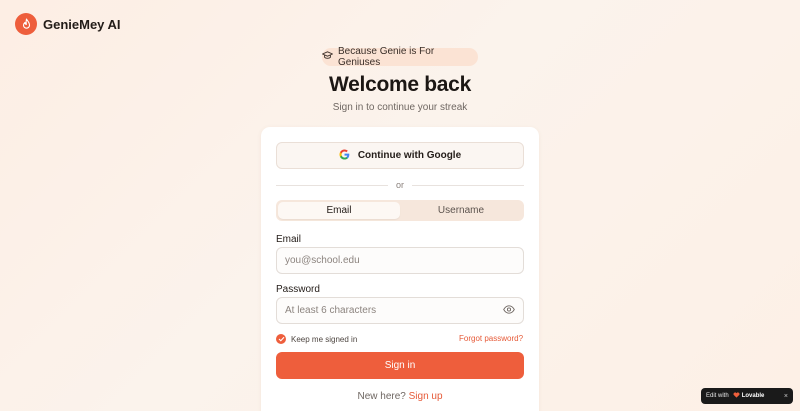 The image size is (800, 411). What do you see at coordinates (400, 365) in the screenshot?
I see `signin-button: Sign in` at bounding box center [400, 365].